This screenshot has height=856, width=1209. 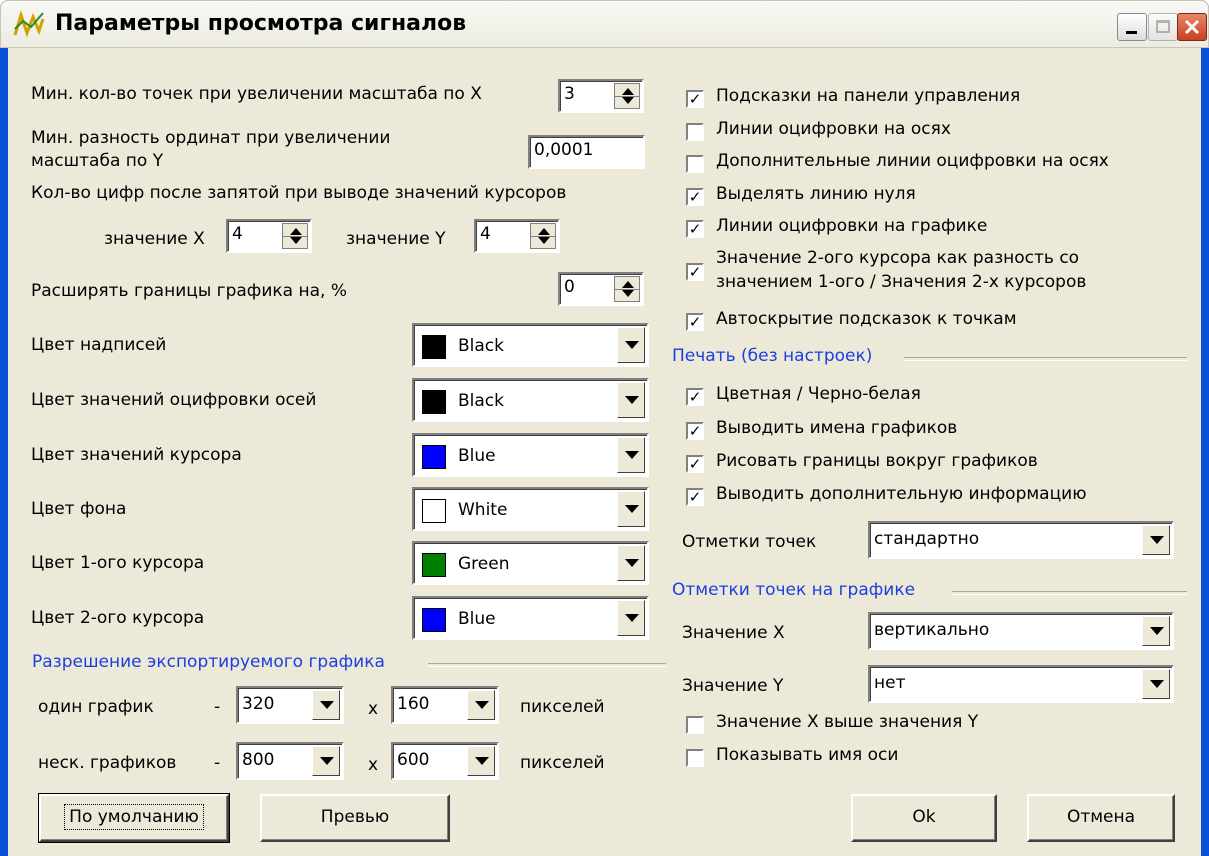 I want to click on x-above-y-label: Значение X выше значения Y, so click(x=847, y=722).